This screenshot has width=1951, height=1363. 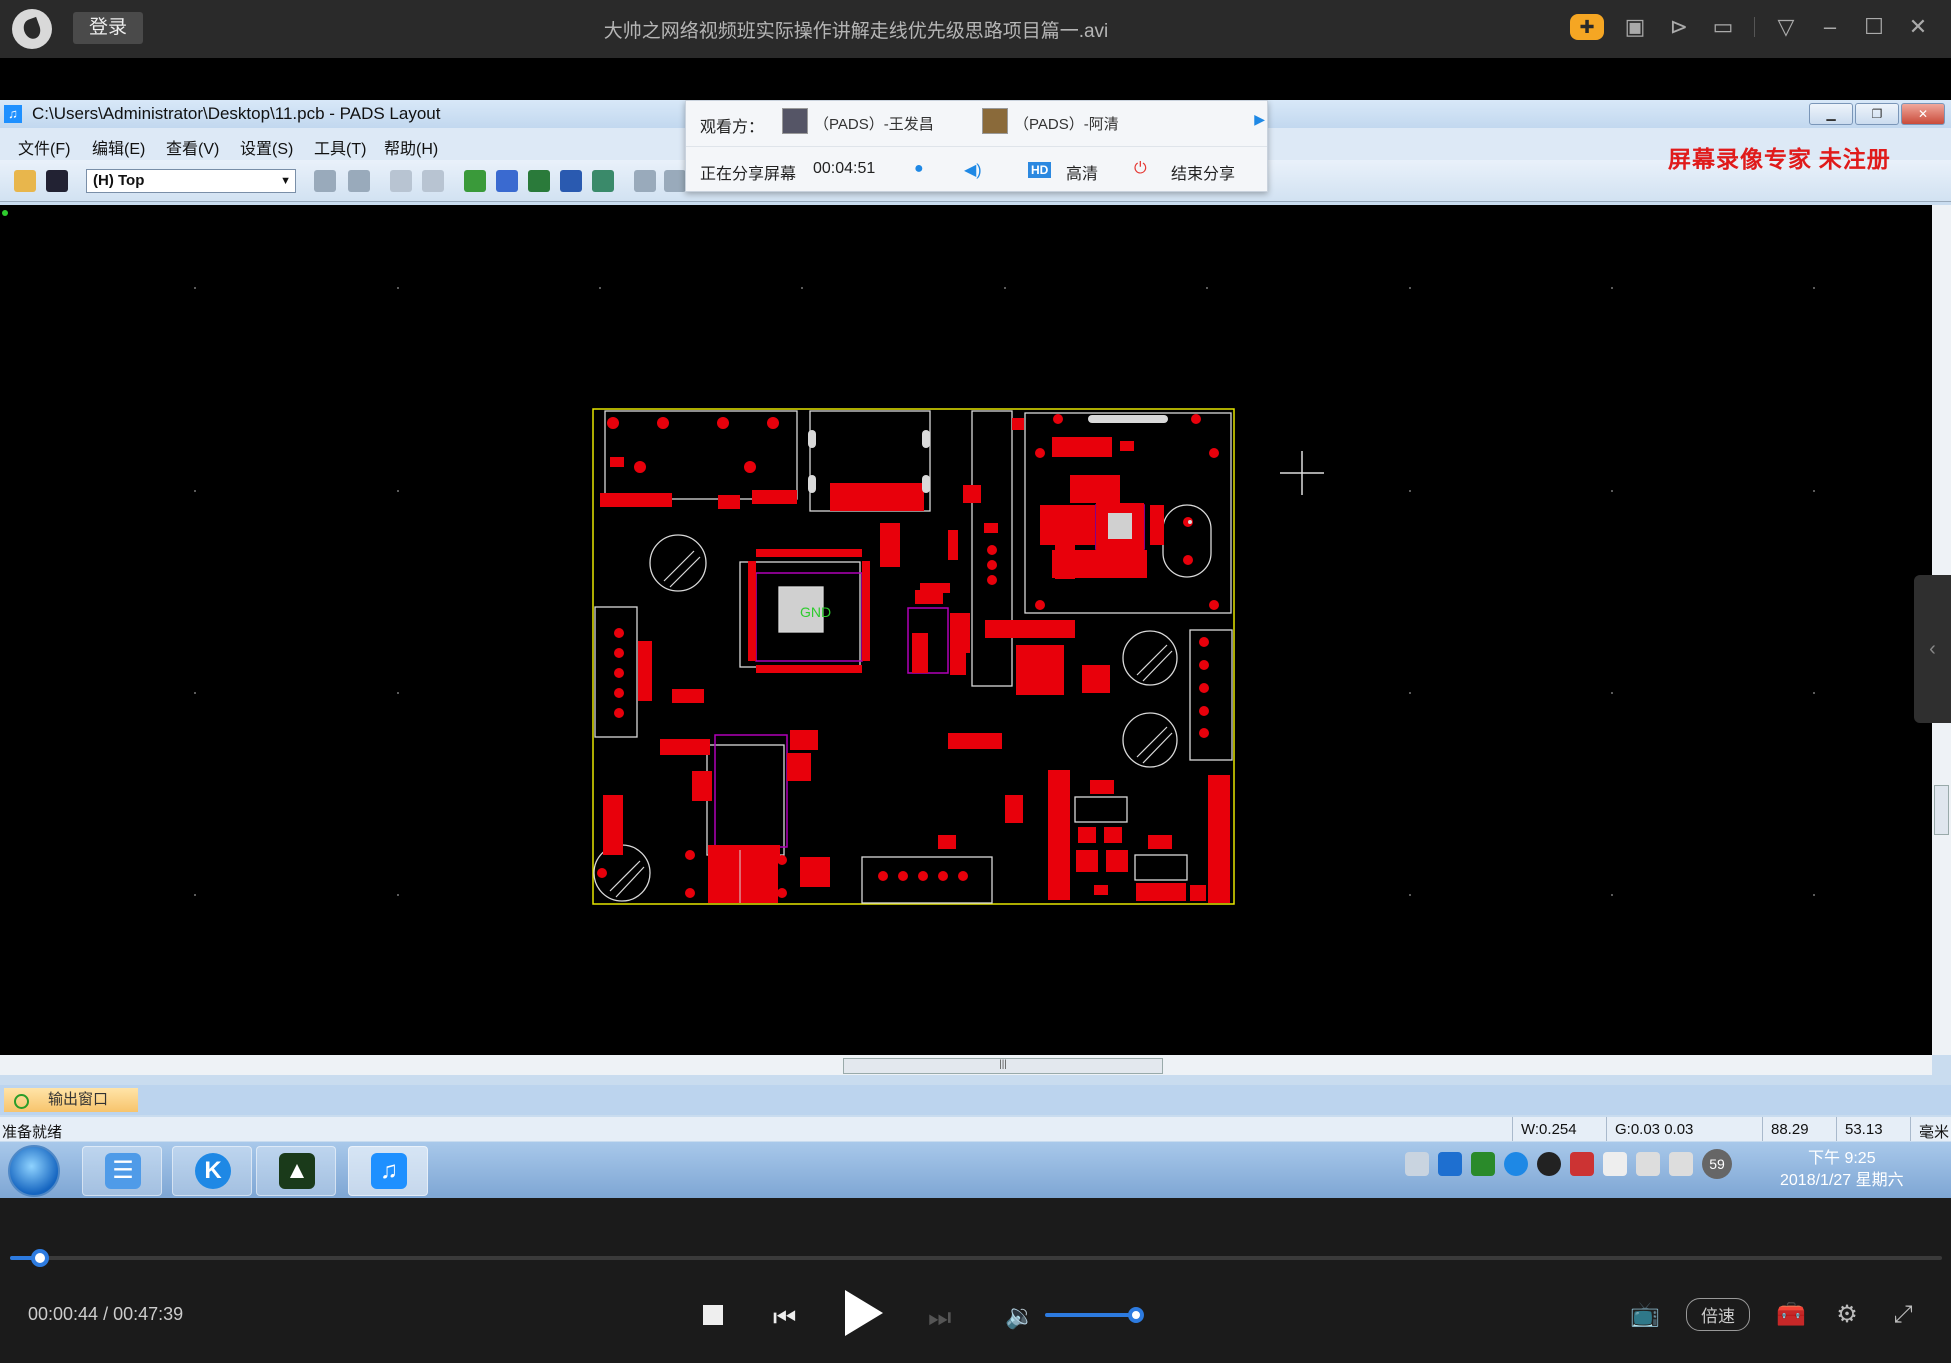 I want to click on viewer1-name: （PADS）-王发昌, so click(x=874, y=124).